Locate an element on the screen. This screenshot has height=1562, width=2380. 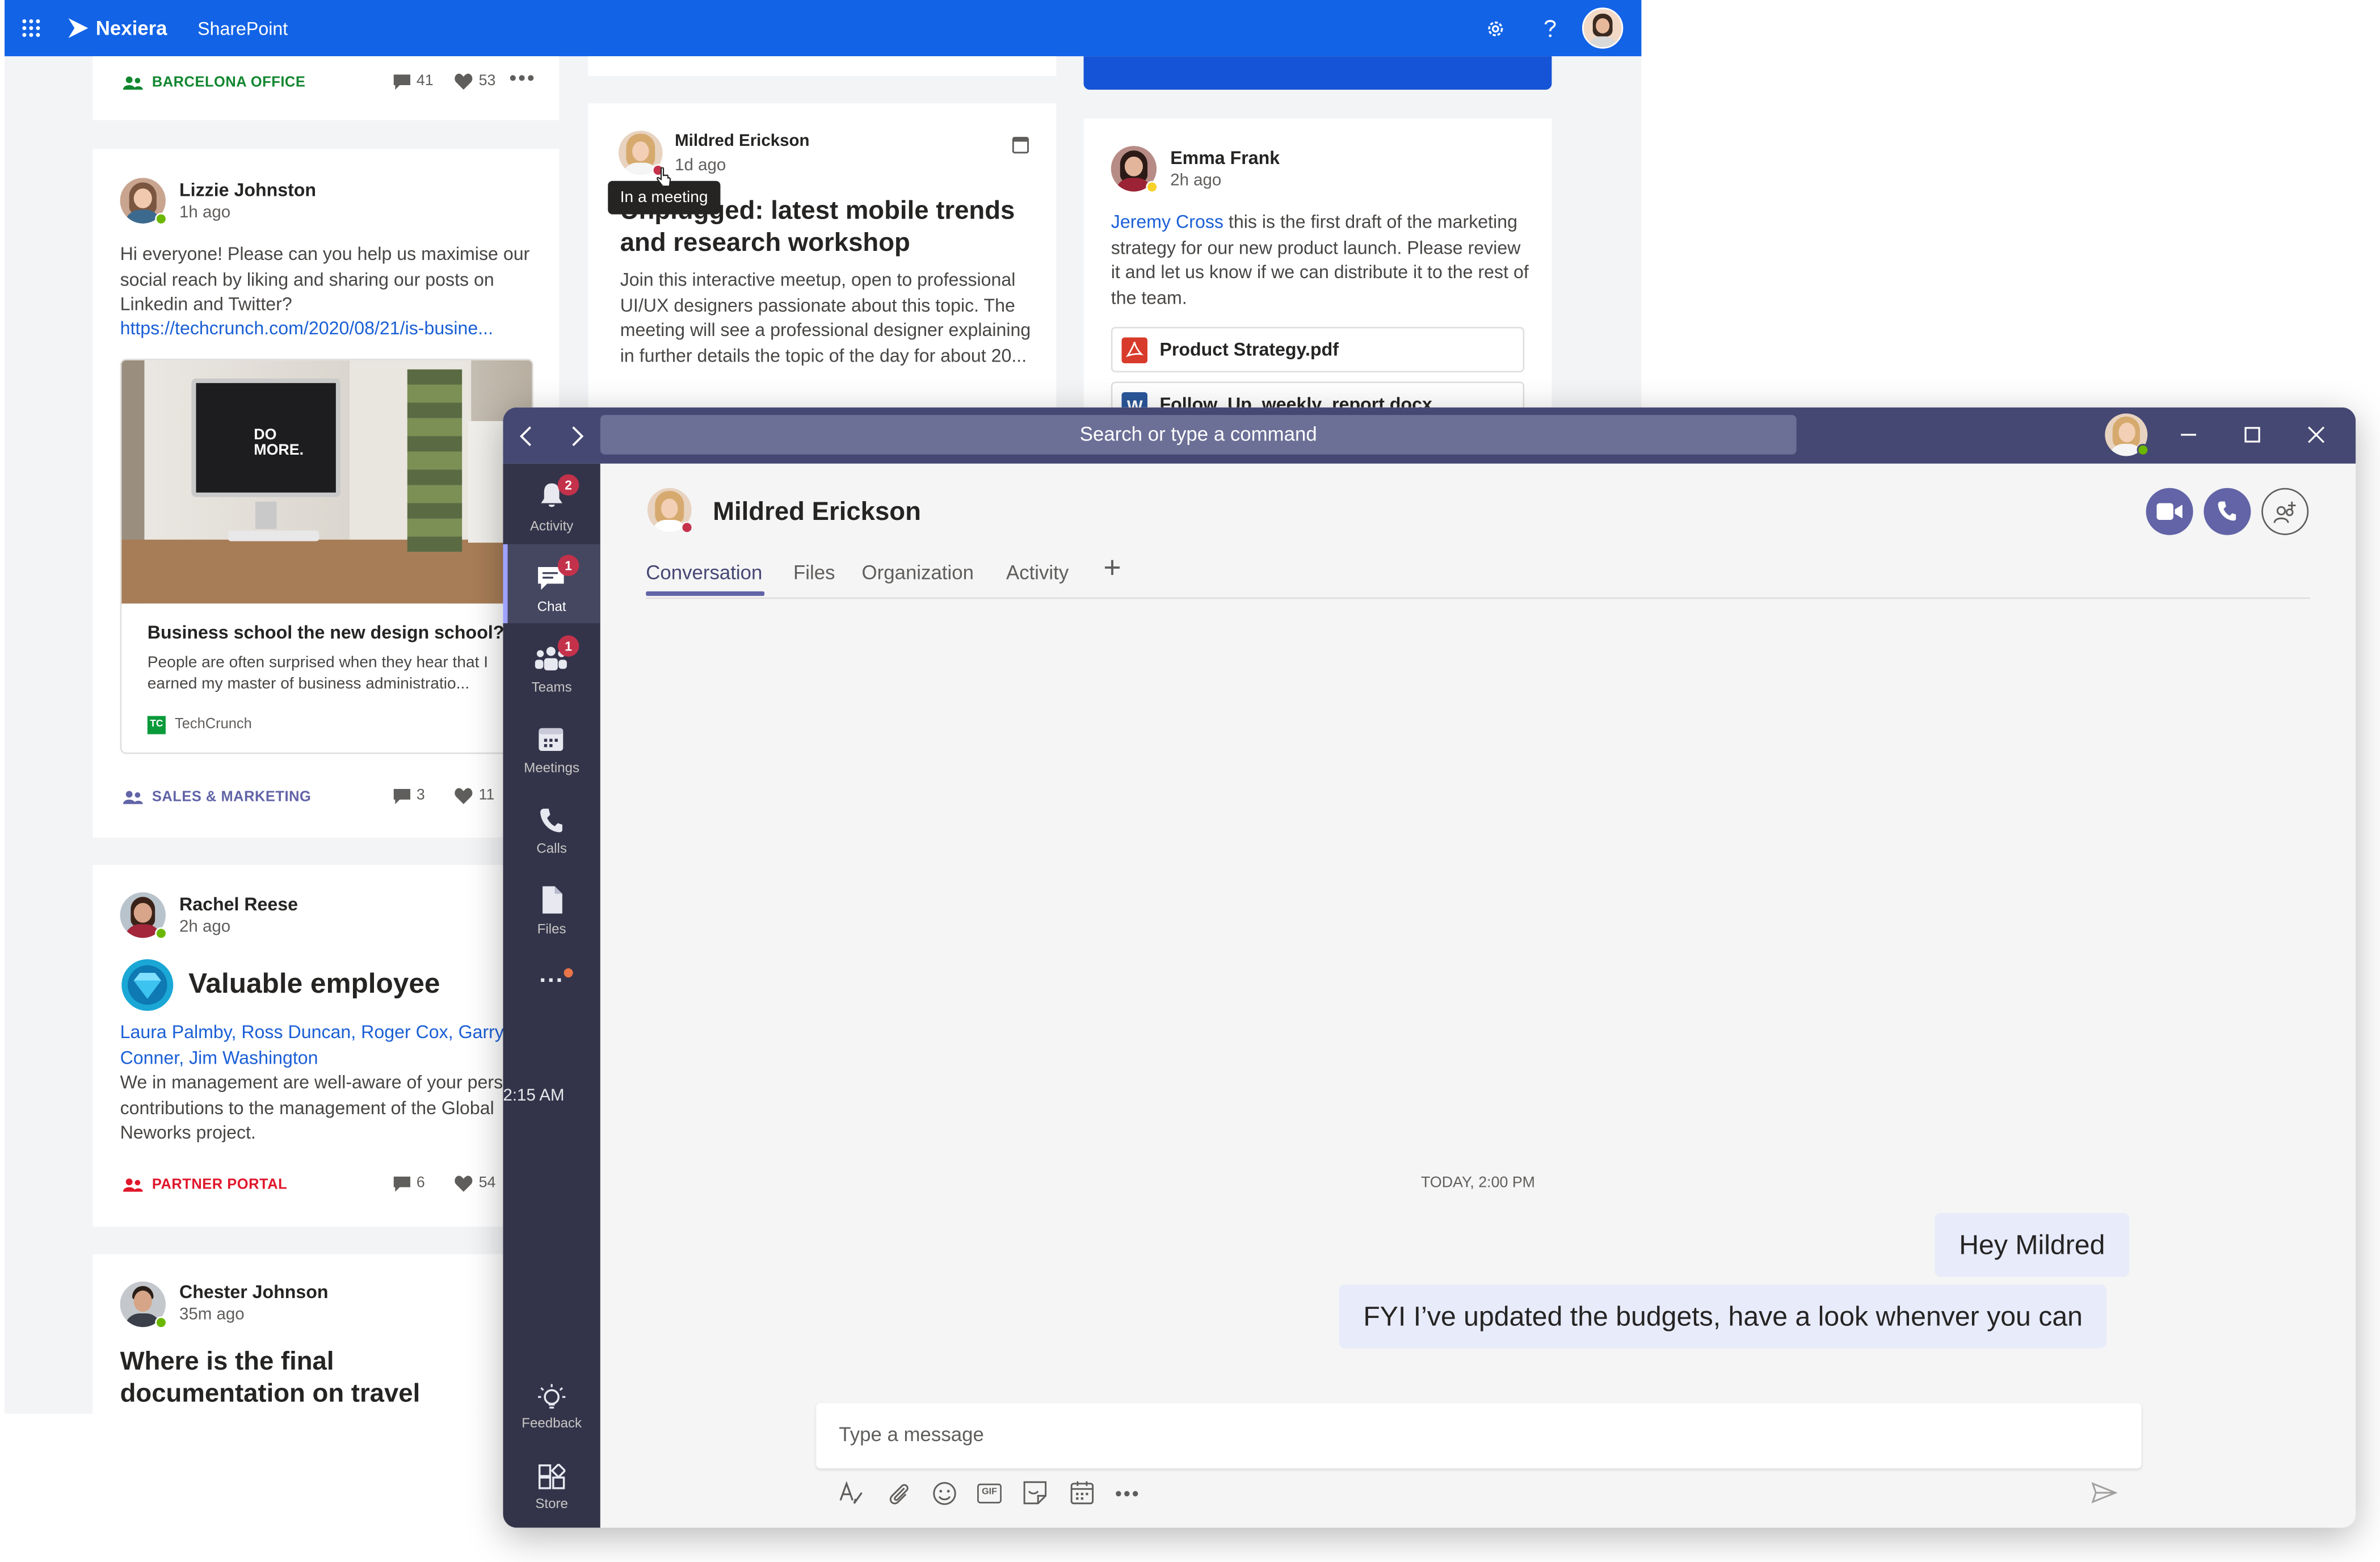
author-name: Lizzie Johnston is located at coordinates (247, 189).